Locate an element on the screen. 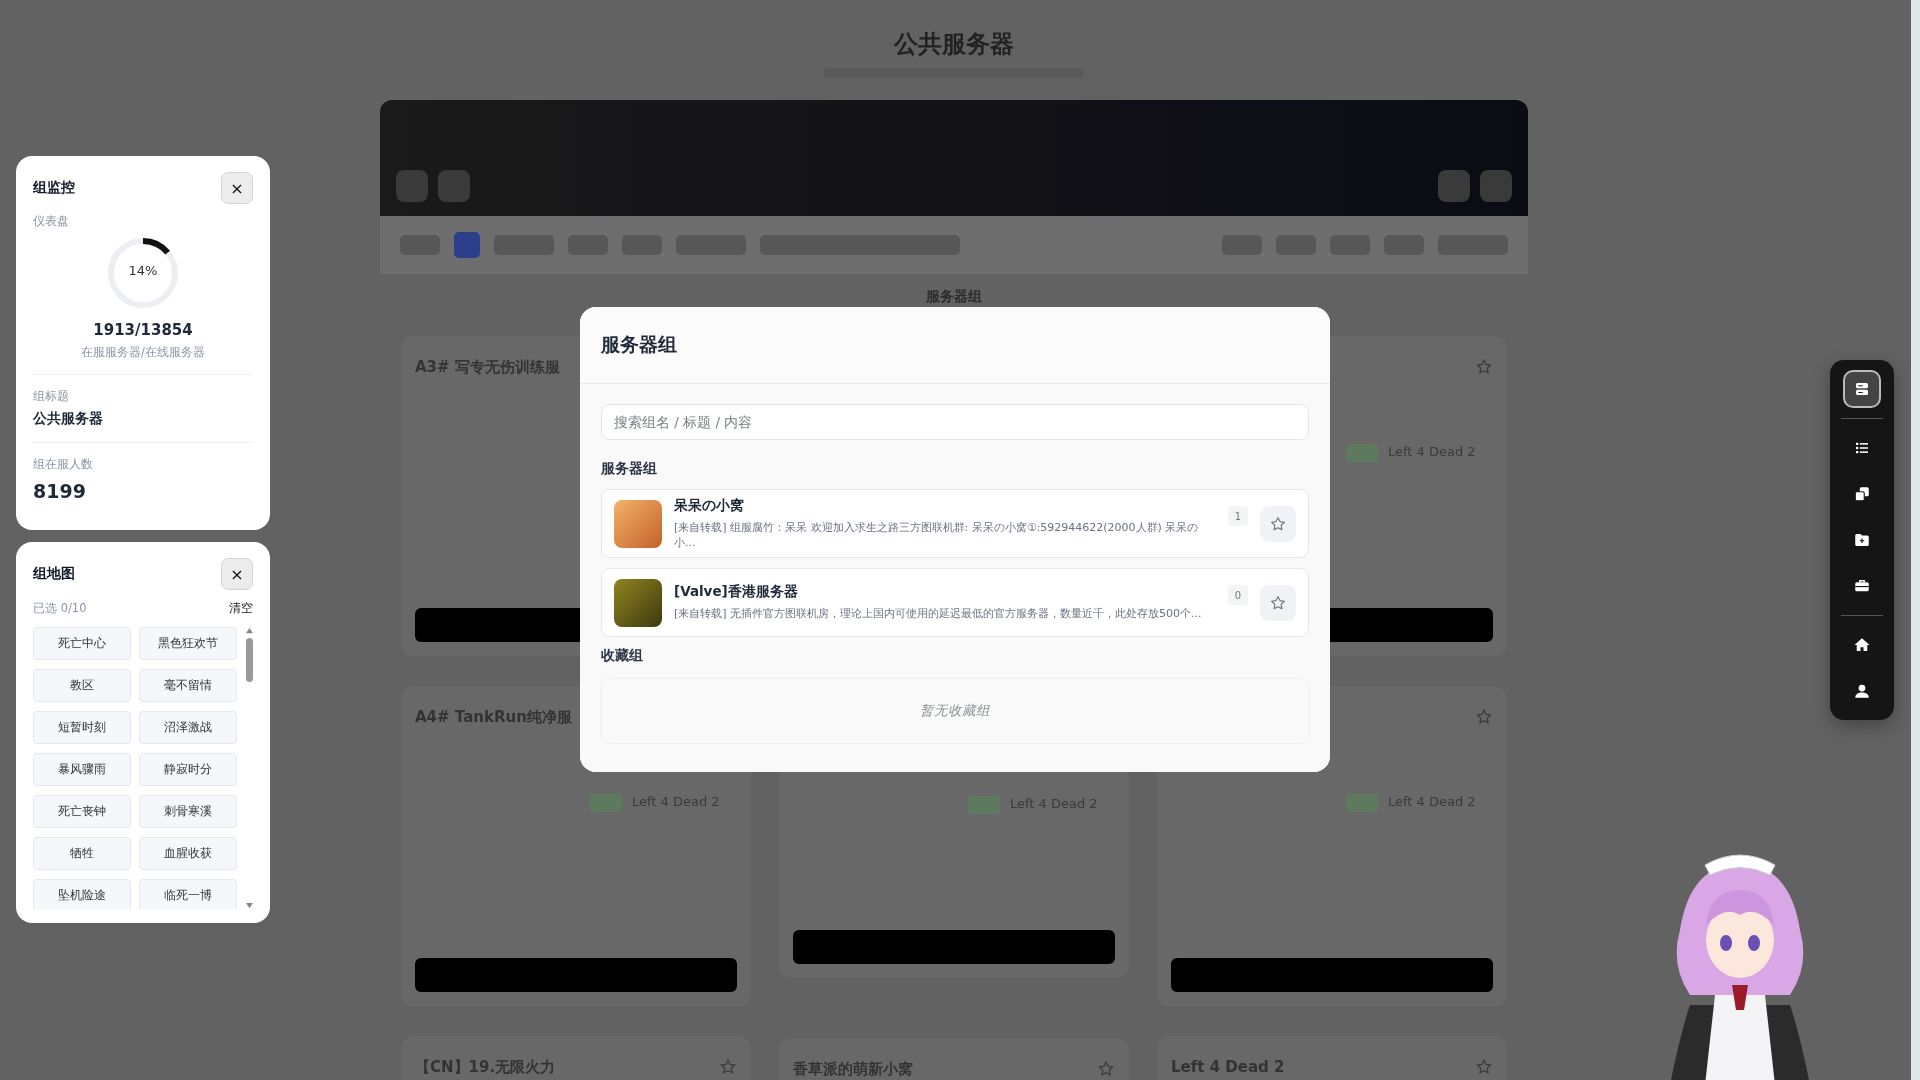  map-chip: 死亡丧钟 is located at coordinates (82, 811).